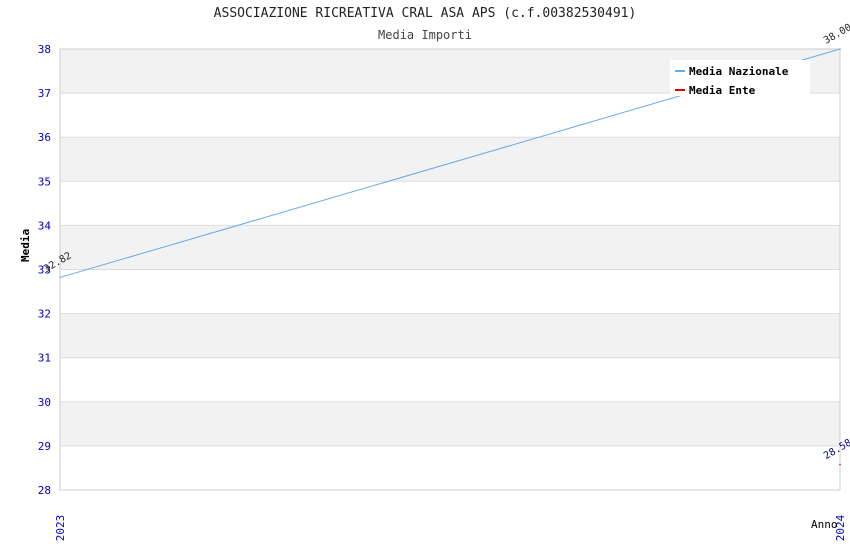 The width and height of the screenshot is (850, 550). Describe the element at coordinates (44, 314) in the screenshot. I see `y-tick-label: 32` at that location.